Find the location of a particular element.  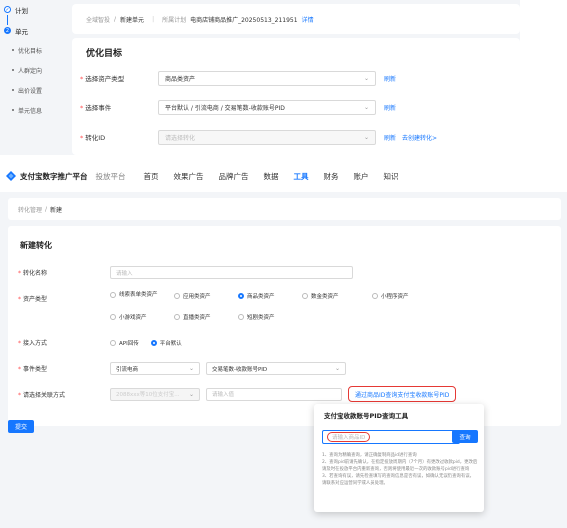

access-label: * 接入方式 is located at coordinates (33, 343).